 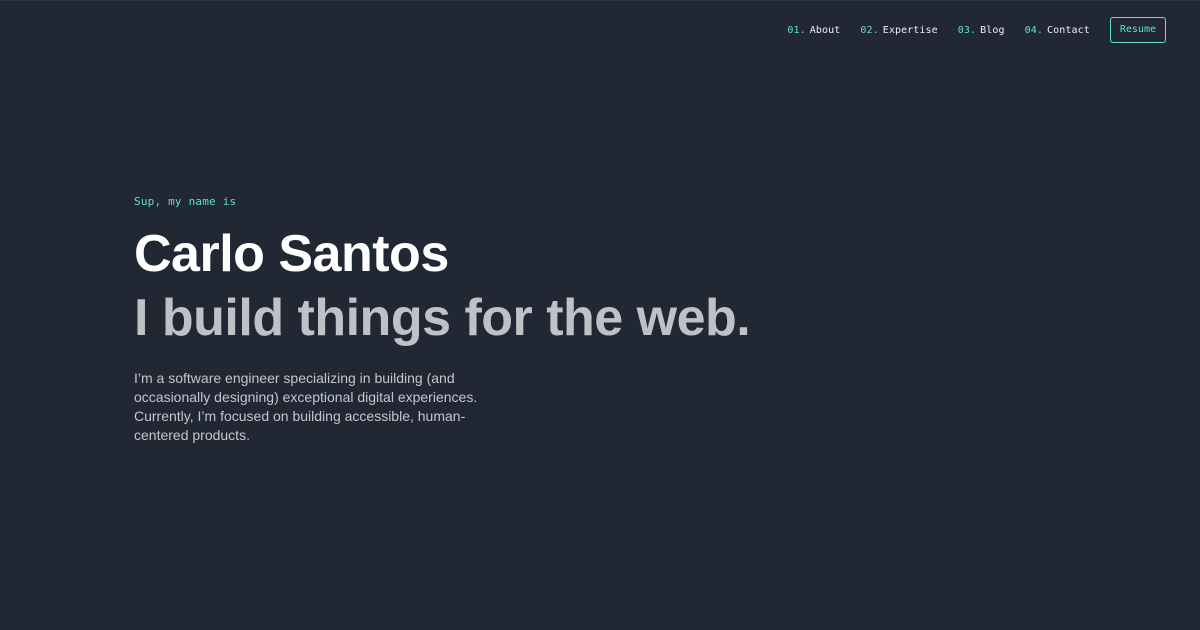 What do you see at coordinates (1034, 30) in the screenshot?
I see `nav-item-number: 04.` at bounding box center [1034, 30].